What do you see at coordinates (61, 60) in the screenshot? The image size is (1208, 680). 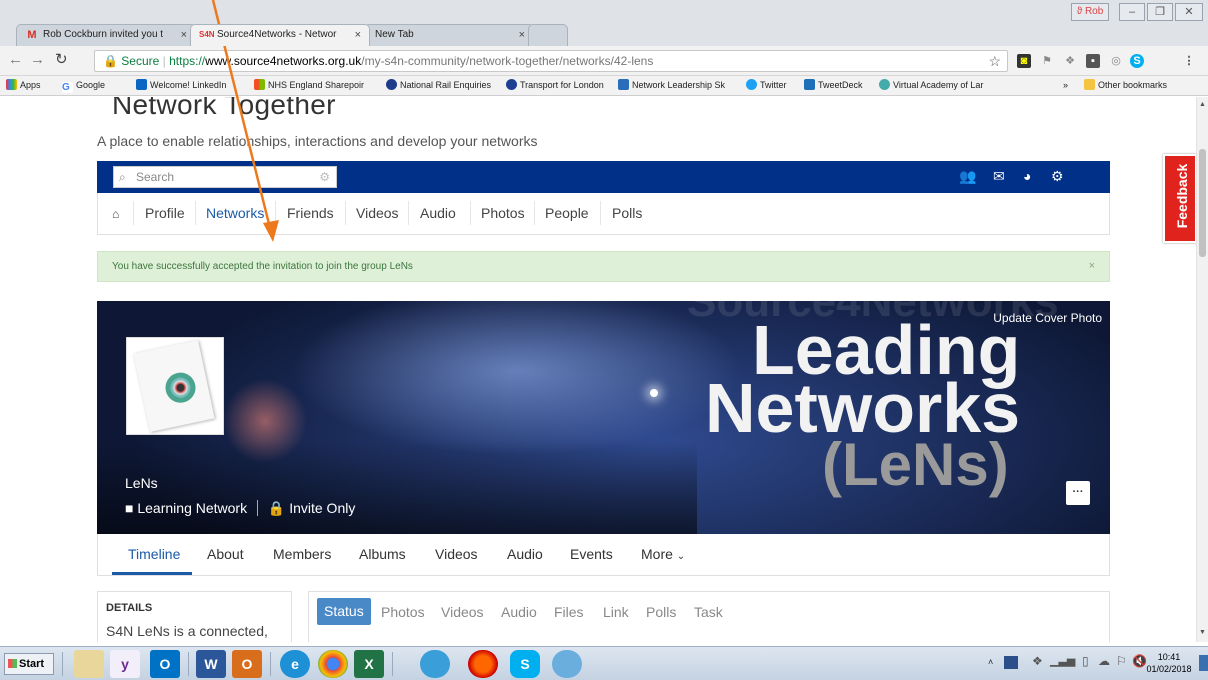 I see `reload-icon: ↻` at bounding box center [61, 60].